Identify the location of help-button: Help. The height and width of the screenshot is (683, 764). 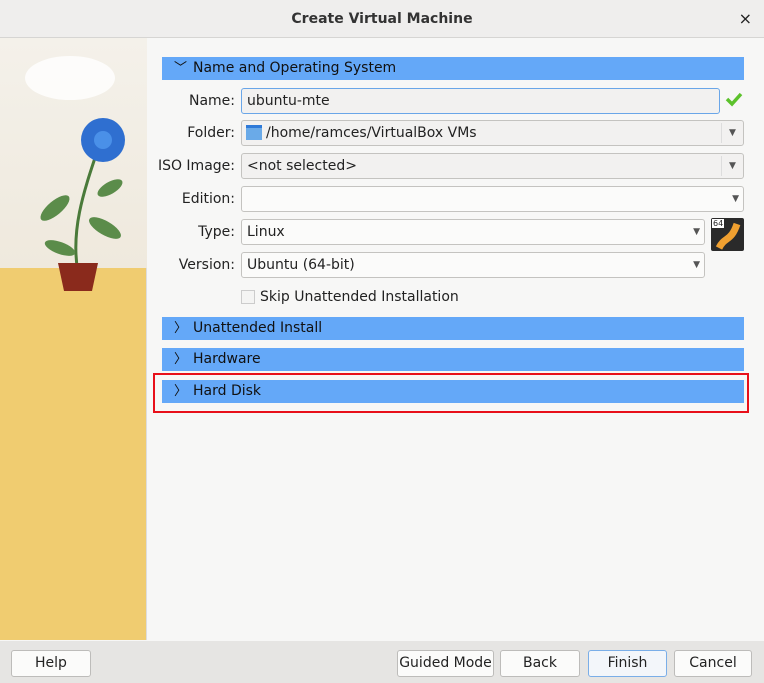
(51, 663).